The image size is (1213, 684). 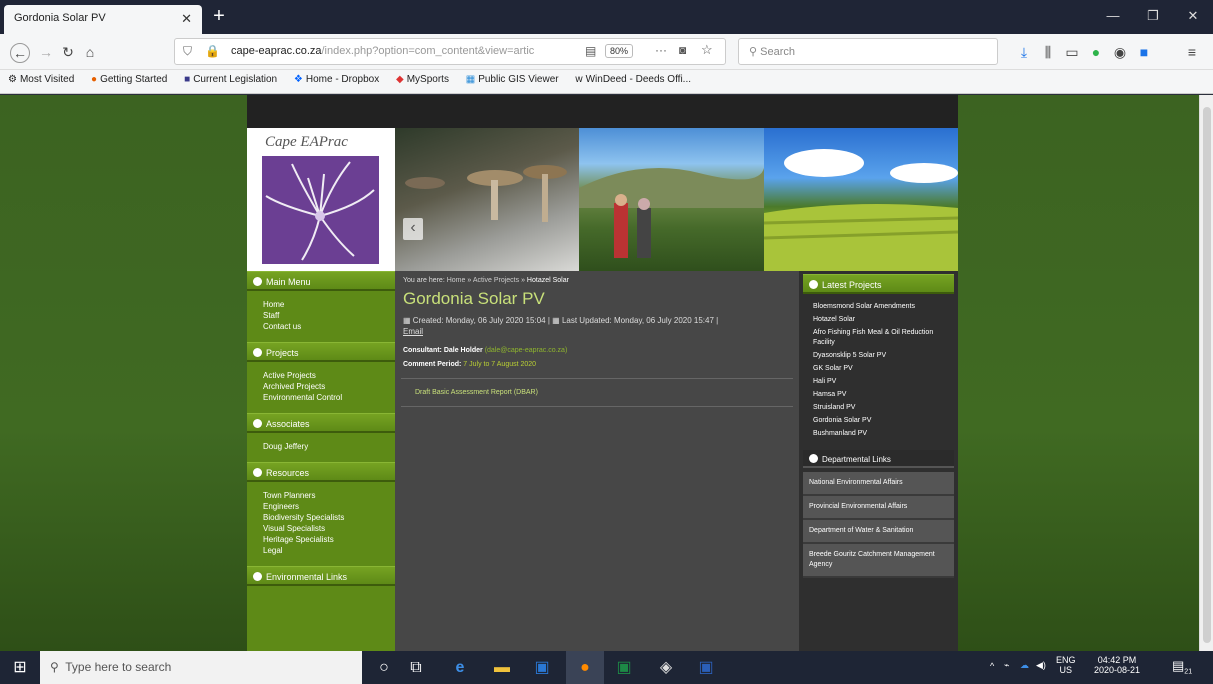 What do you see at coordinates (526, 350) in the screenshot?
I see `consultant-email: (dale@cape-eaprac.co.za)` at bounding box center [526, 350].